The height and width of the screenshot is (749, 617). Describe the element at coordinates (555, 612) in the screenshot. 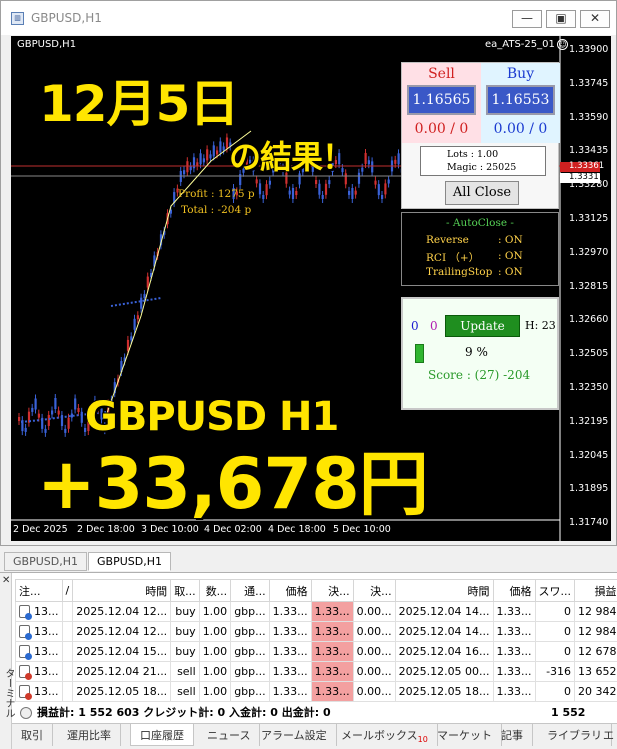

I see `table-cell: 0` at that location.